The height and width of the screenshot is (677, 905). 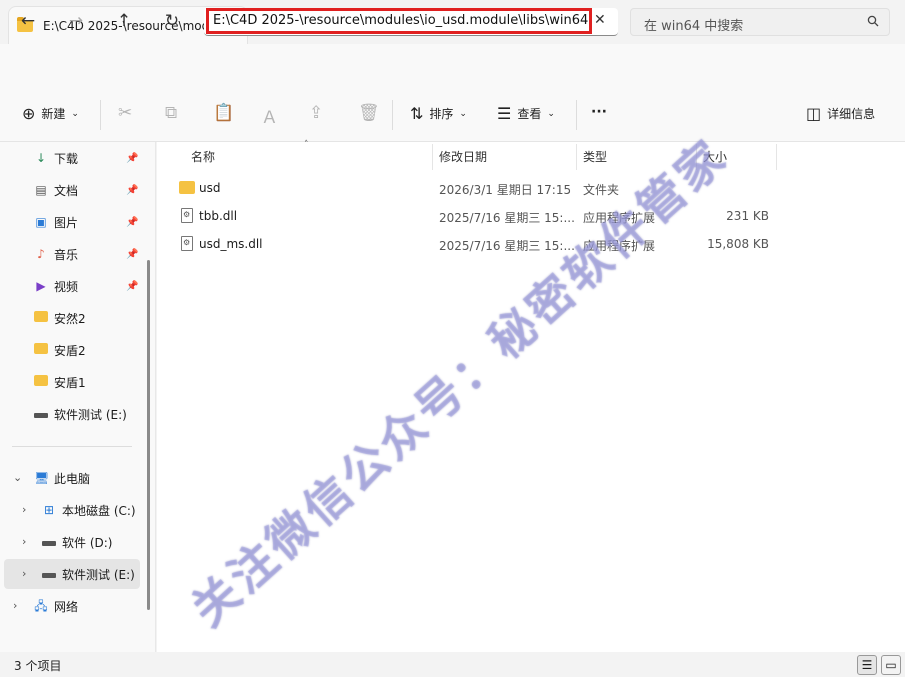 I want to click on file-name: tbb.dll, so click(x=218, y=216).